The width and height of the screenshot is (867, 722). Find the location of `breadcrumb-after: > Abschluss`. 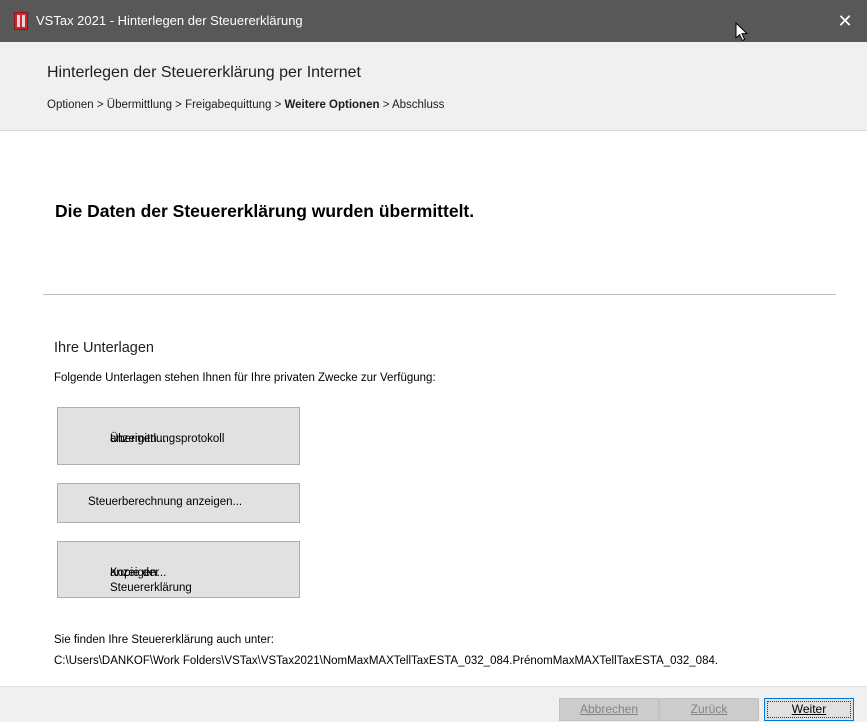

breadcrumb-after: > Abschluss is located at coordinates (412, 105).